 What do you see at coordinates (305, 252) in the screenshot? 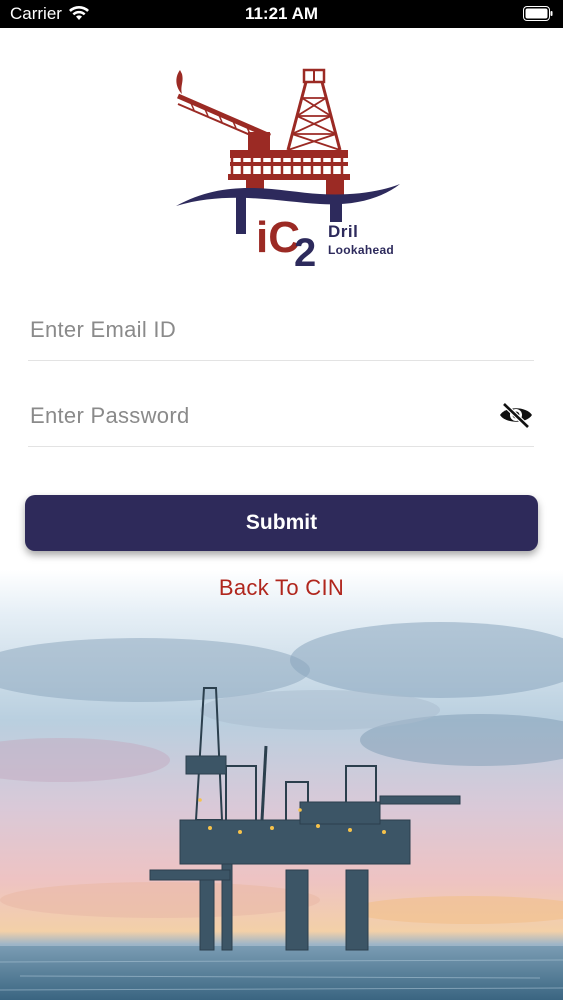
I see `svg-text: 2` at bounding box center [305, 252].